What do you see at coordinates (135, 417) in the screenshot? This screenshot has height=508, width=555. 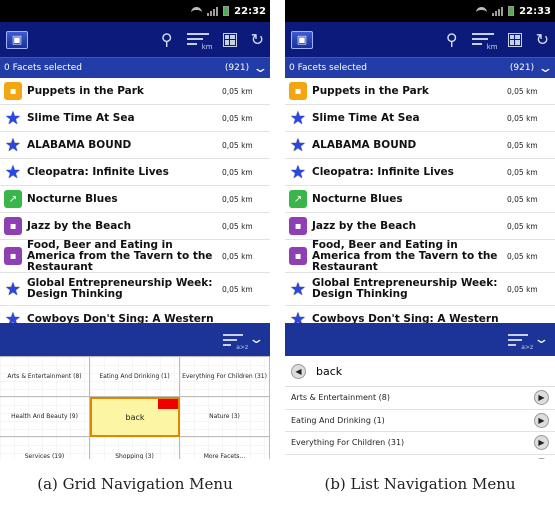 I see `grid-back-button: back` at bounding box center [135, 417].